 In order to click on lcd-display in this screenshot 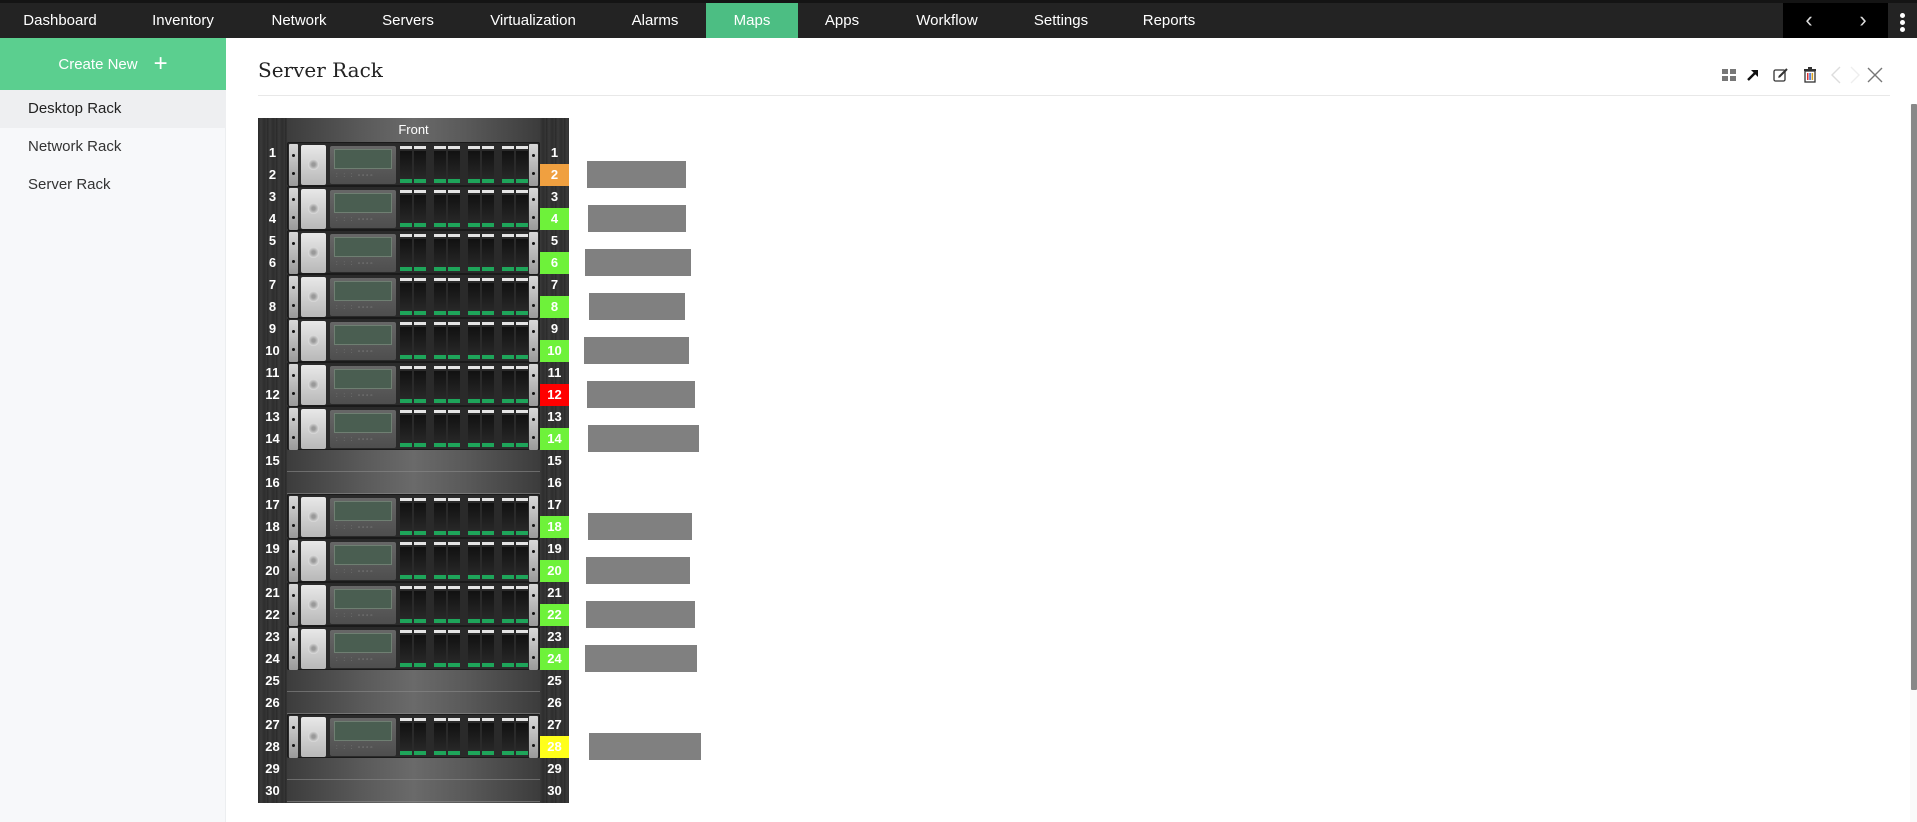, I will do `click(363, 247)`.